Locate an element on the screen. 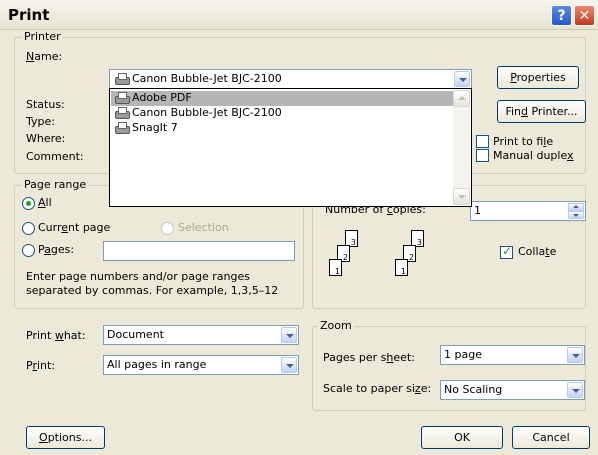 The image size is (598, 455). all-label: All is located at coordinates (45, 202).